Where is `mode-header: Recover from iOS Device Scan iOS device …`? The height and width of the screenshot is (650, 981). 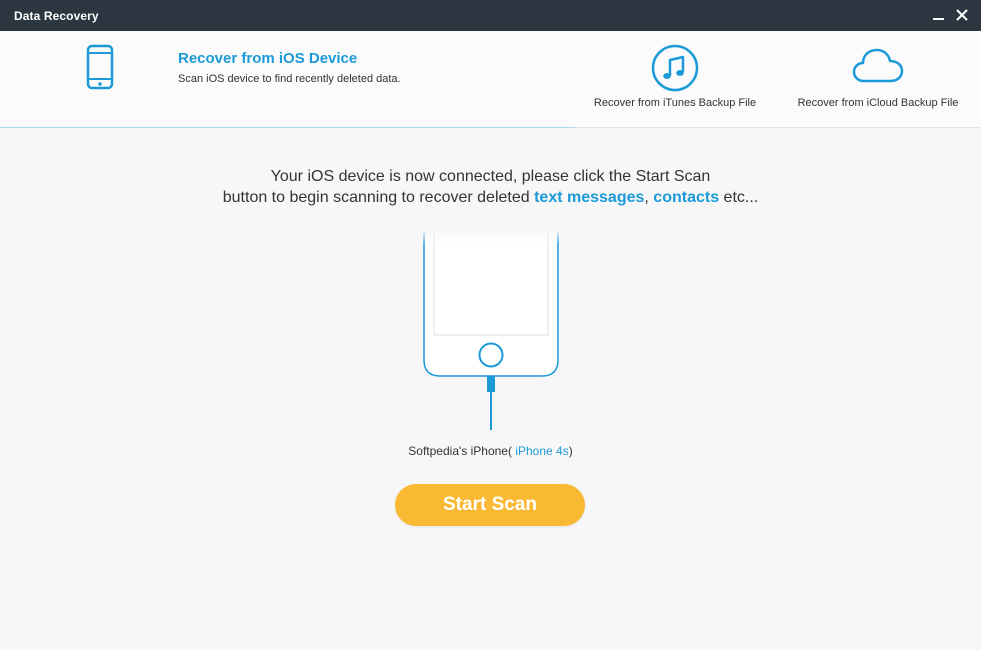
mode-header: Recover from iOS Device Scan iOS device … is located at coordinates (490, 79).